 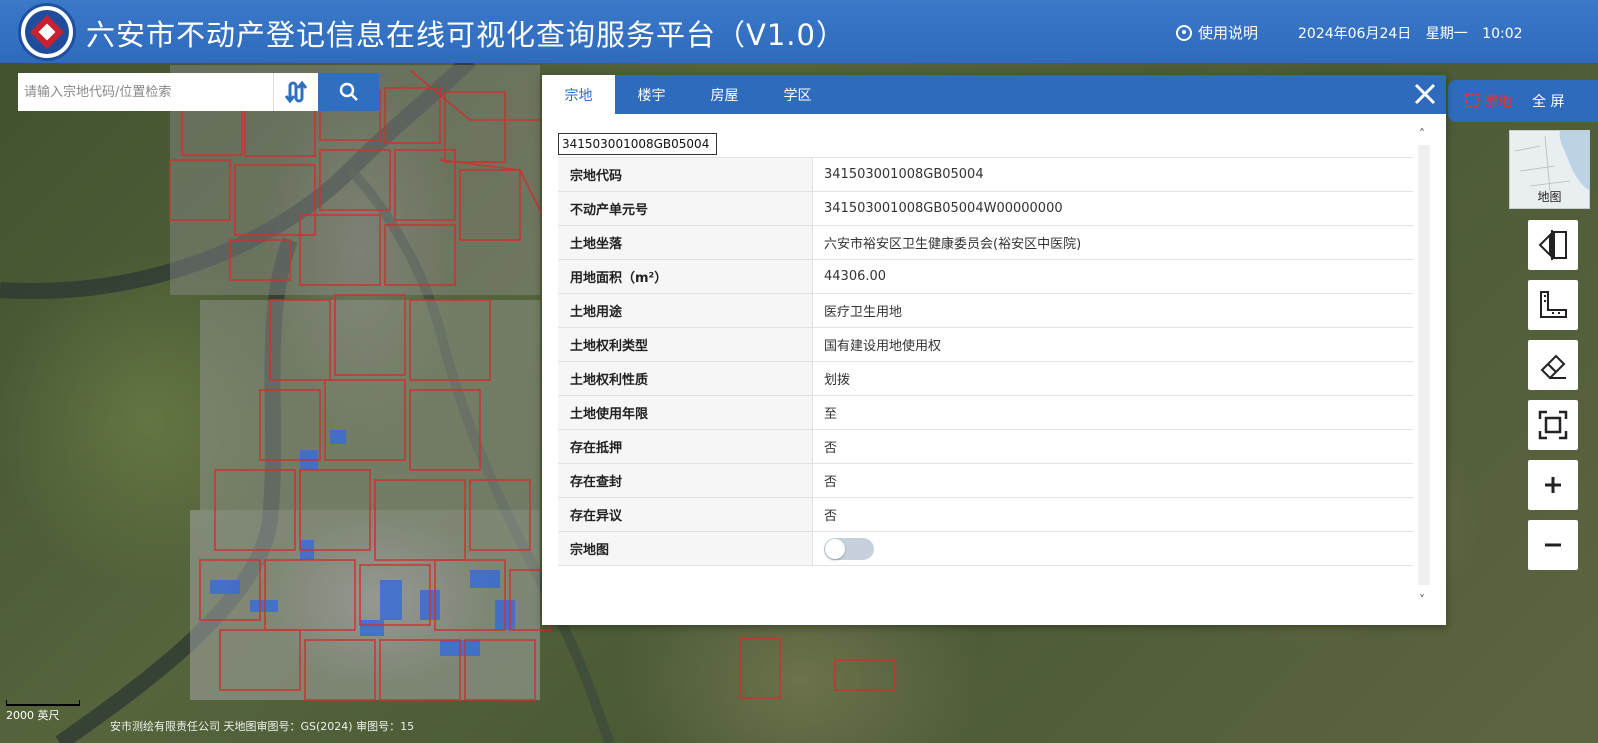 I want to click on map-scale: 2000 英尺, so click(x=43, y=711).